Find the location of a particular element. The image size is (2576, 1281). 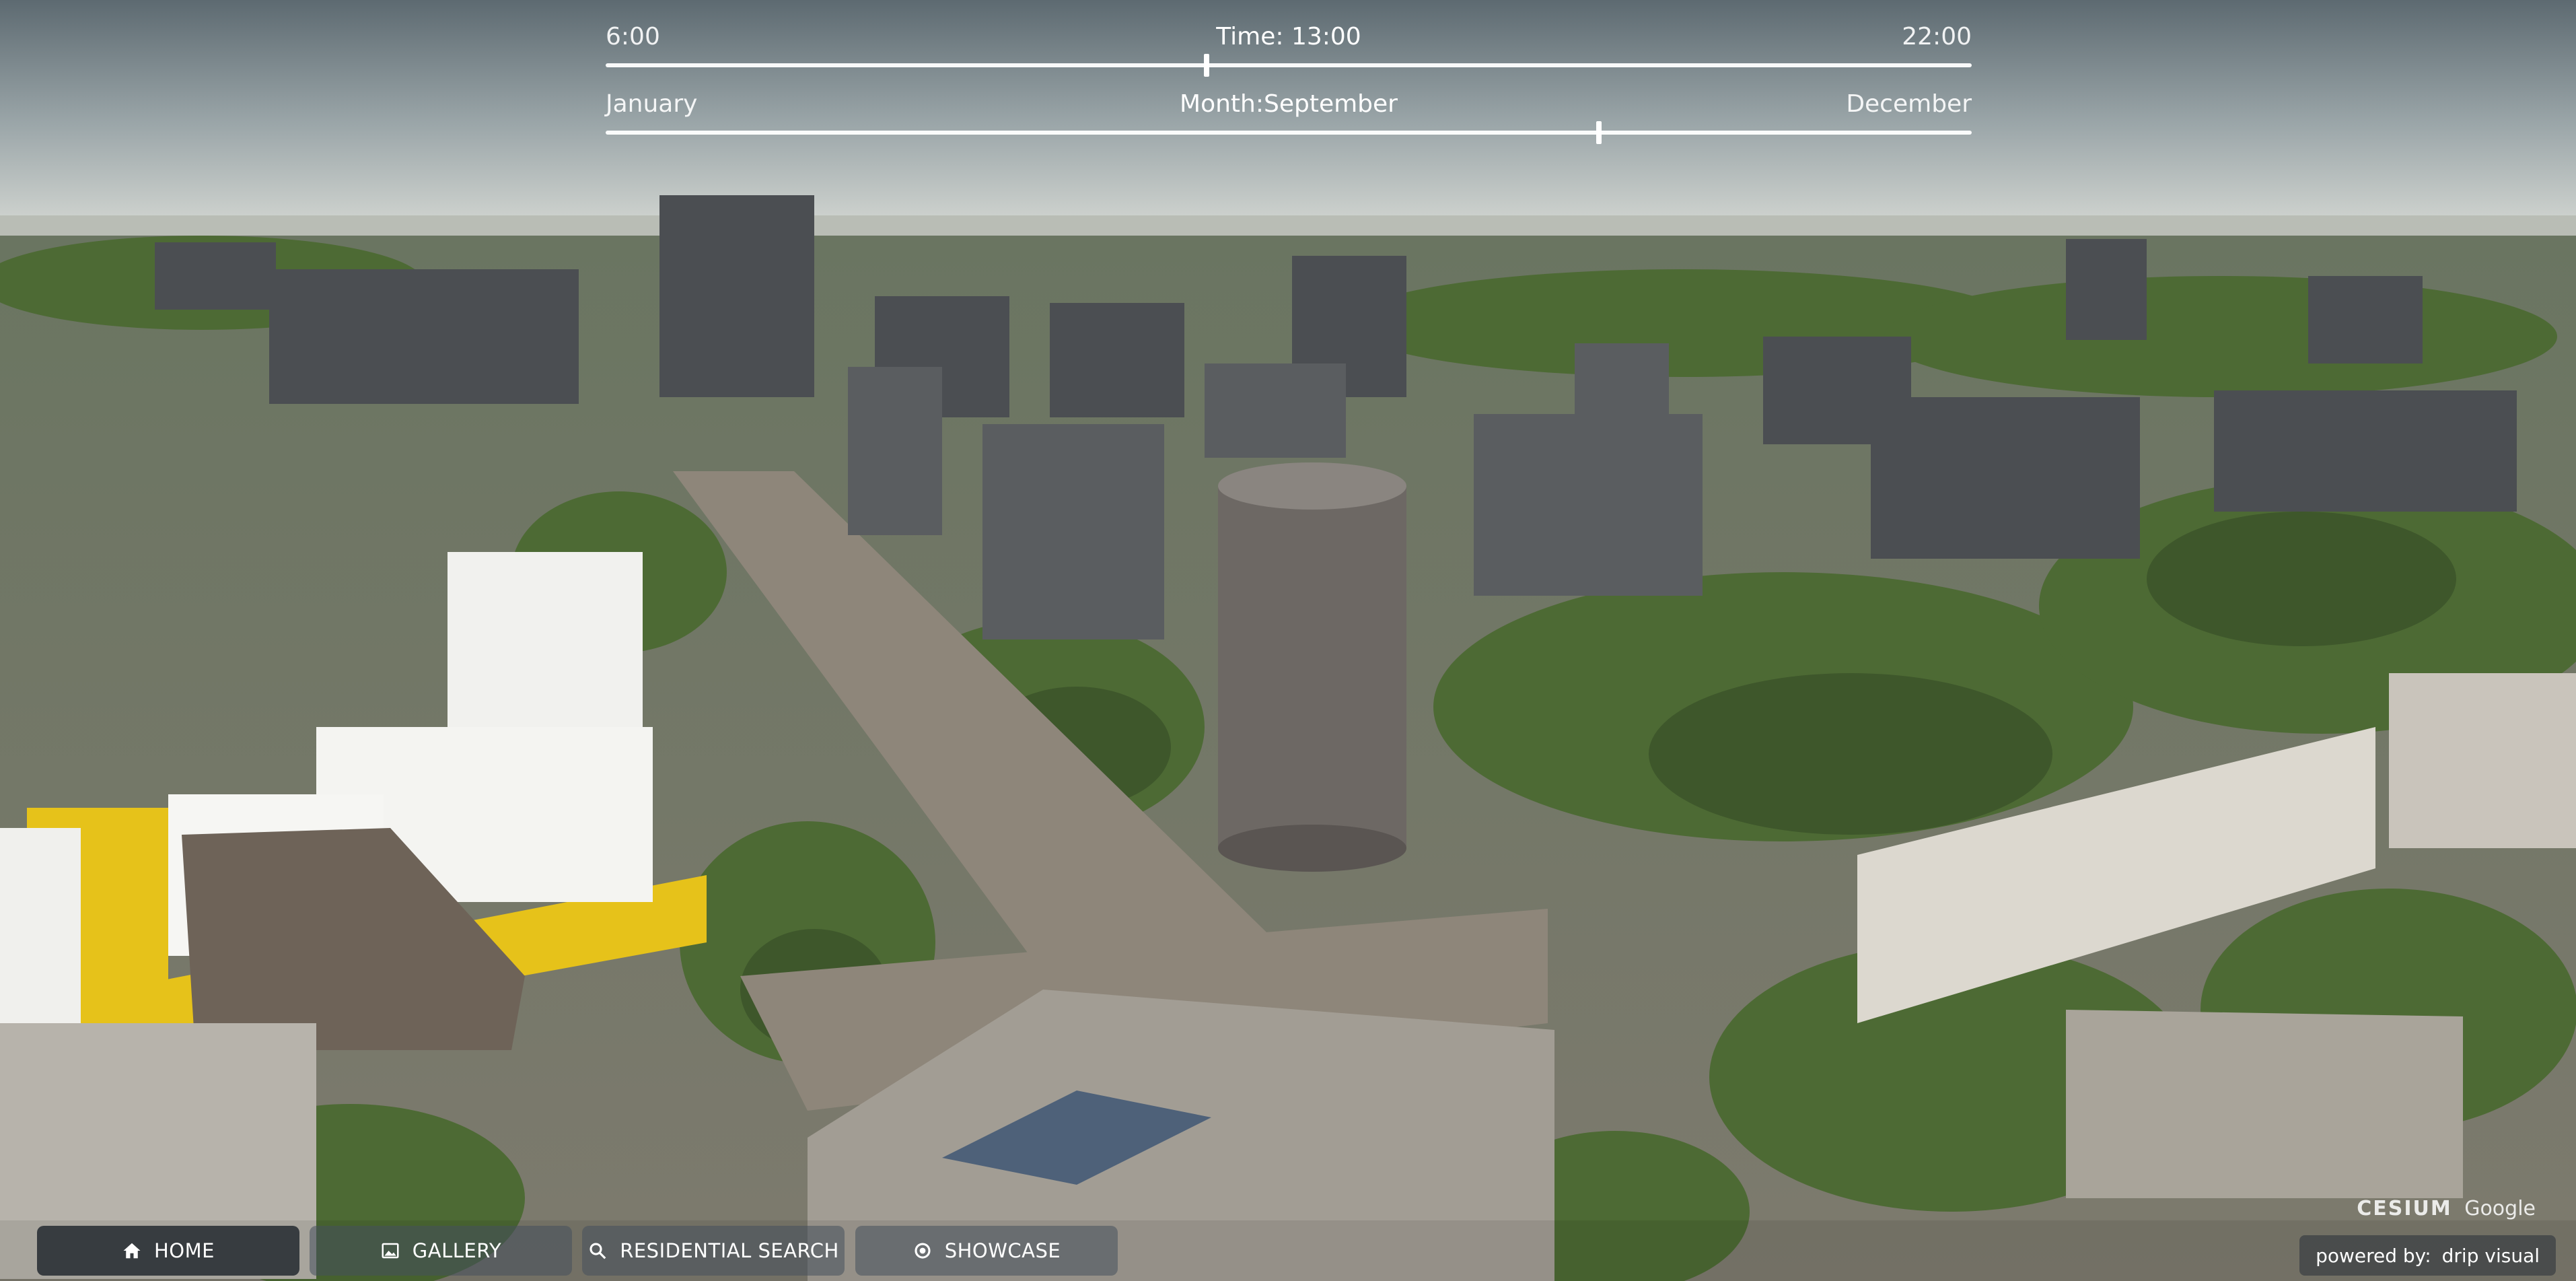

time-slider-track is located at coordinates (1289, 65).